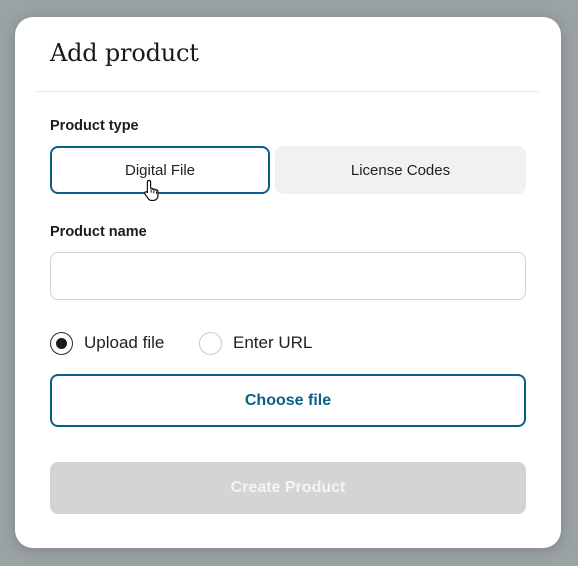 The image size is (578, 566). I want to click on radio-dot, so click(61, 343).